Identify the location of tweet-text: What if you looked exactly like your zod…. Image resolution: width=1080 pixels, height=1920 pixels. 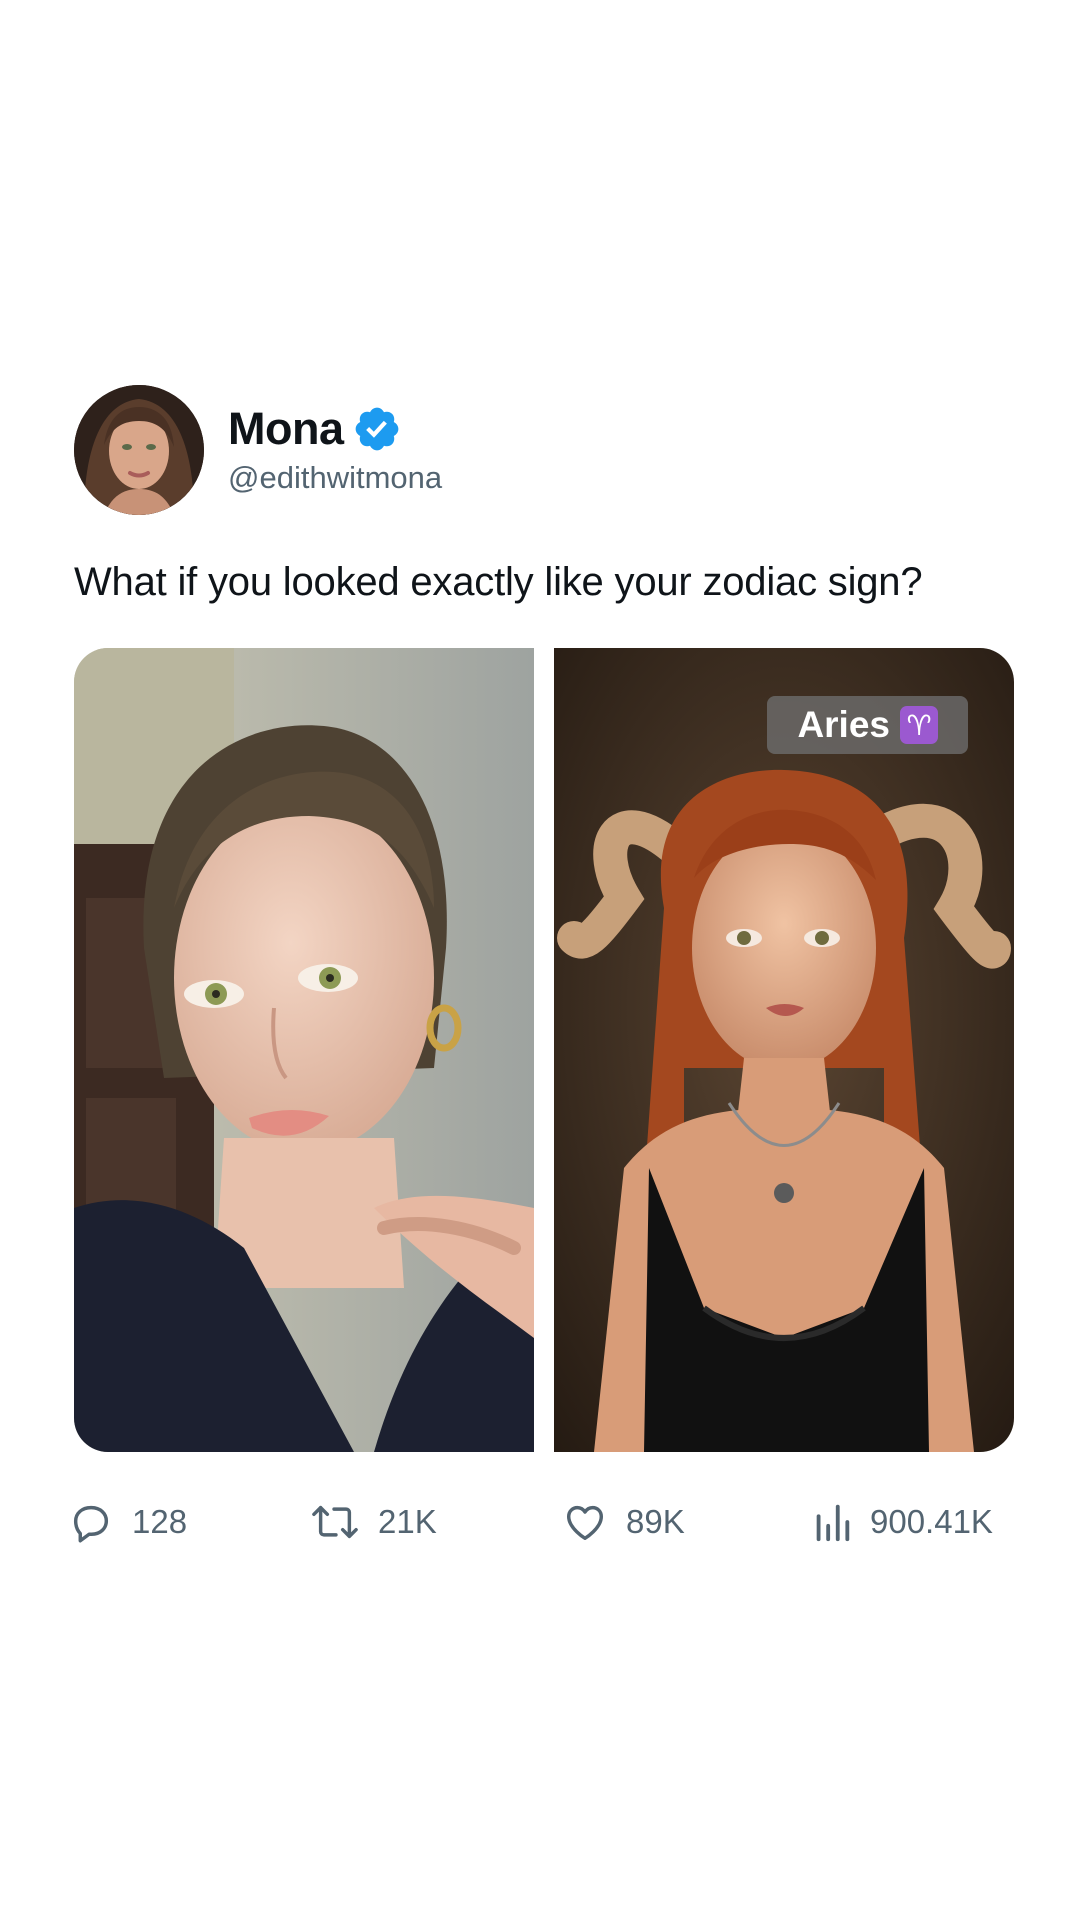
(498, 582).